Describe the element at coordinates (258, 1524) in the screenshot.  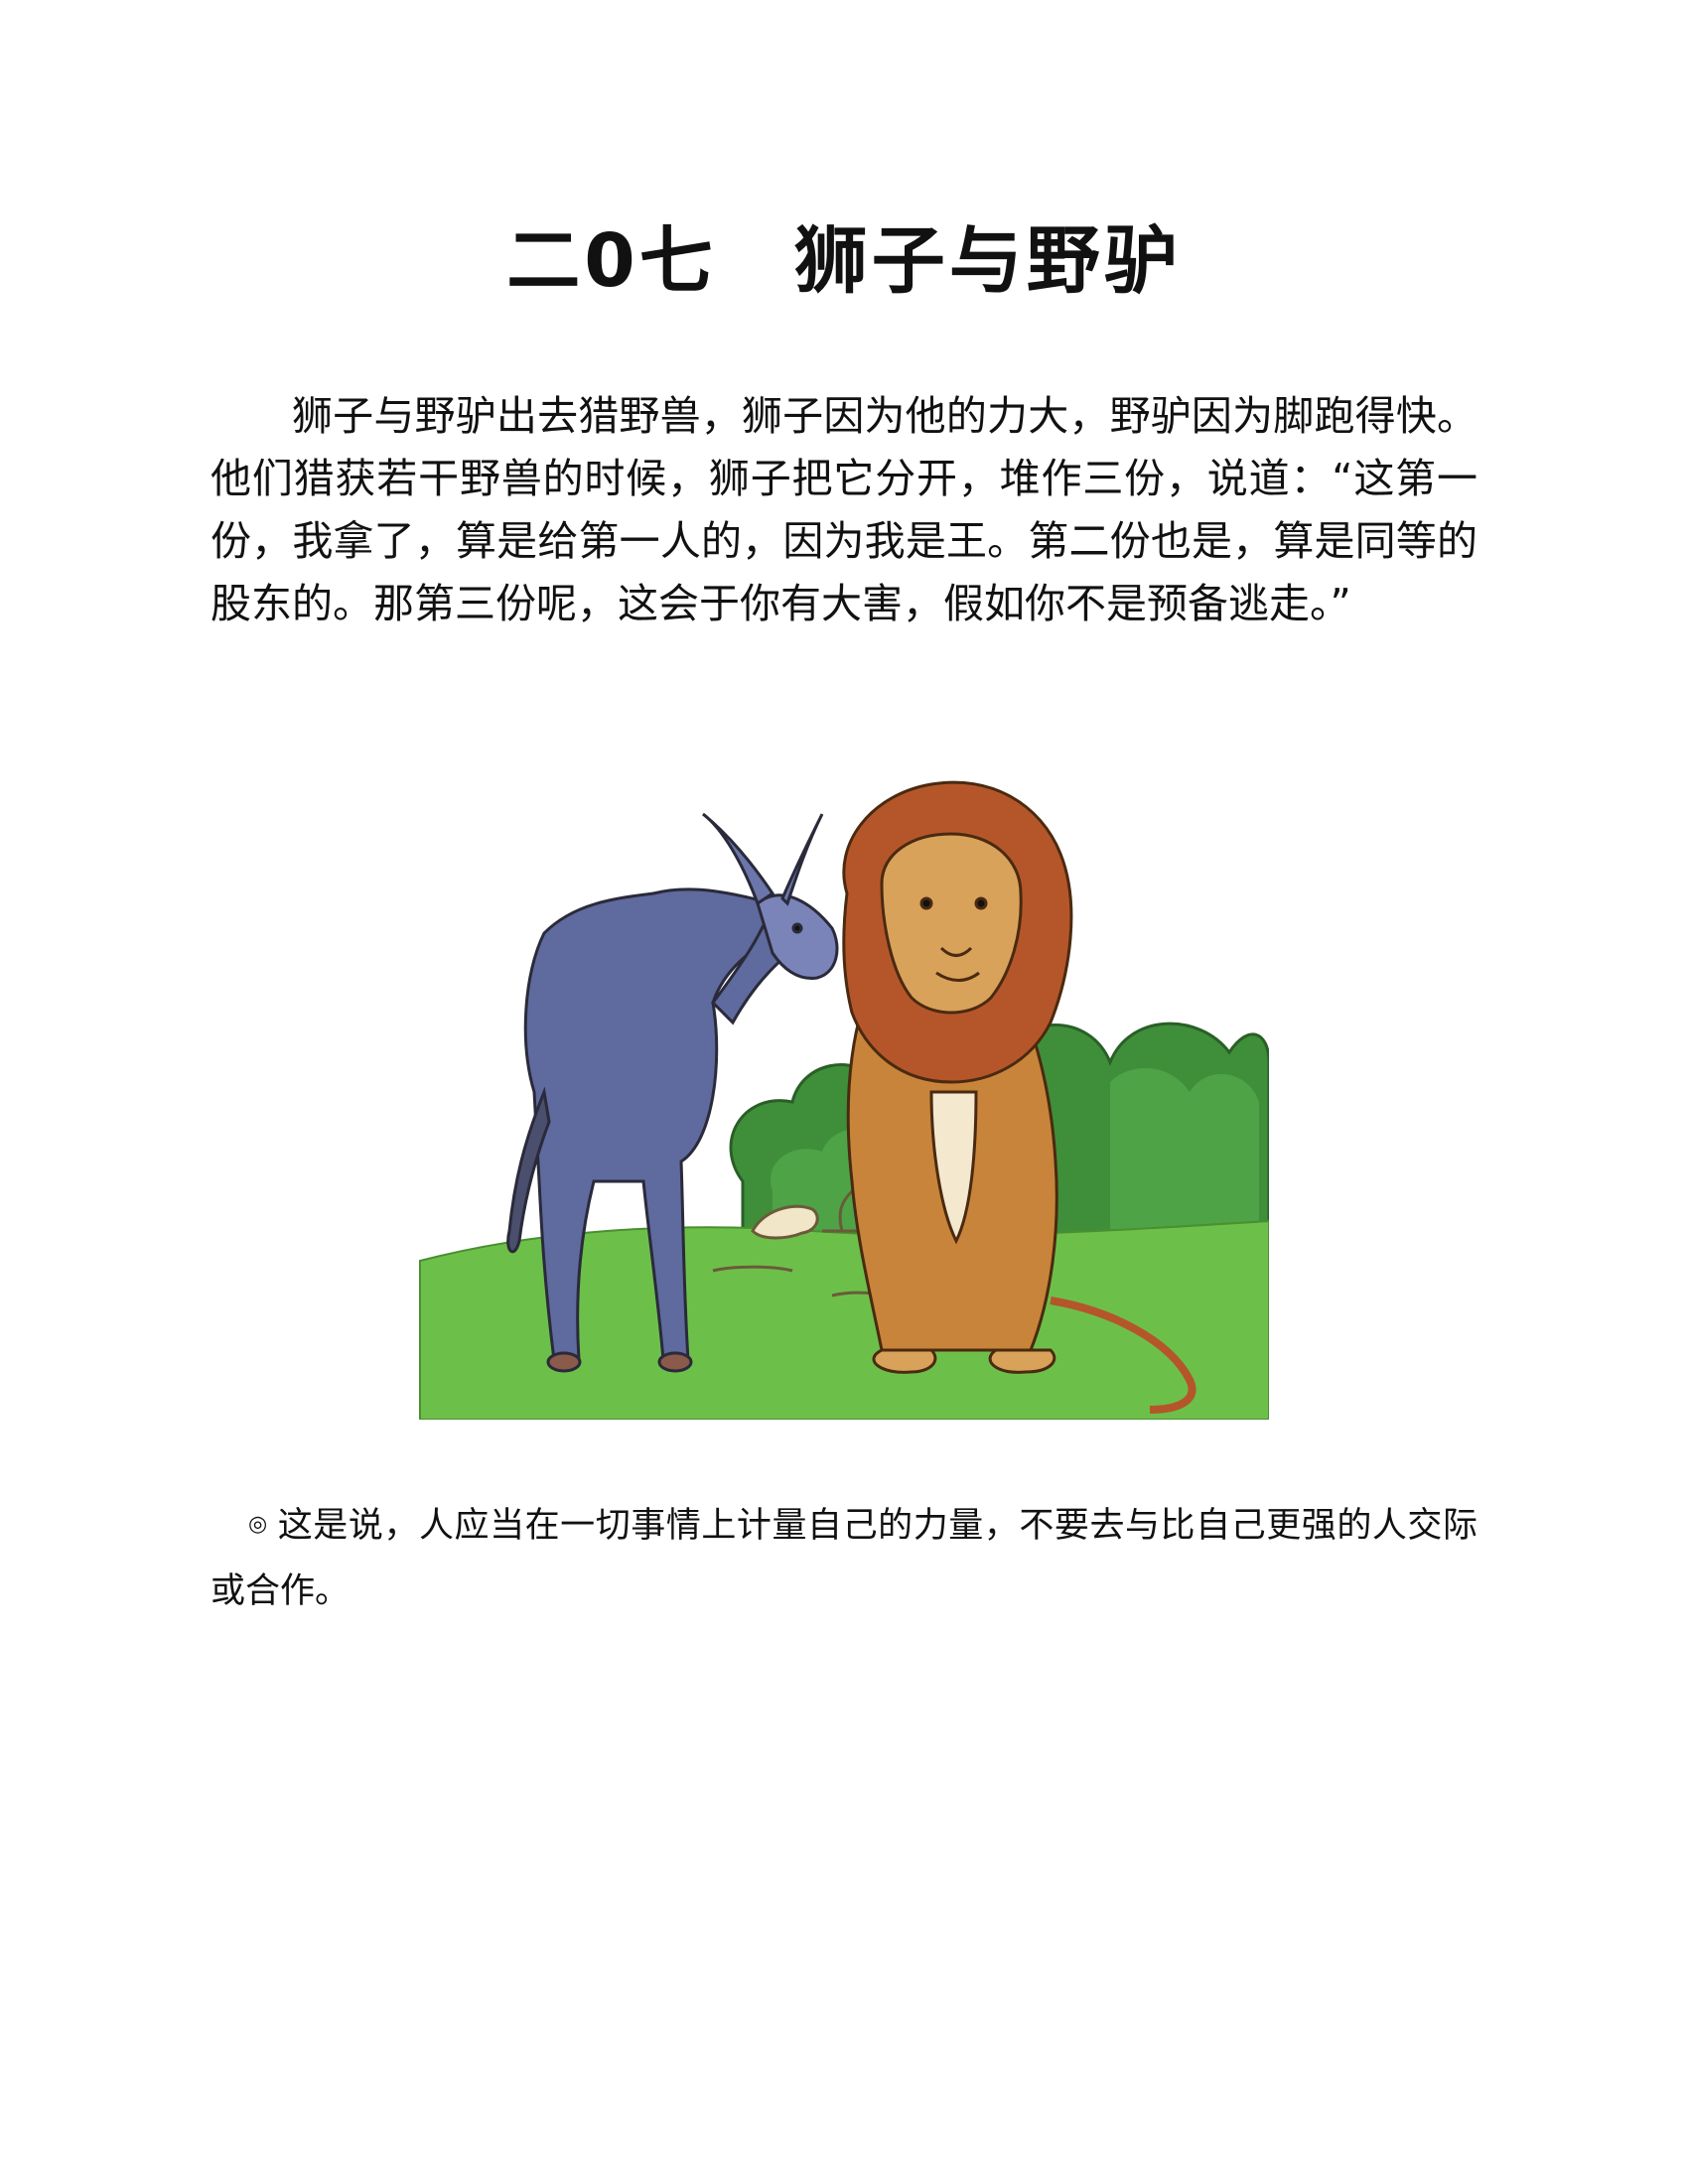
I see `moral-mark: ◎` at that location.